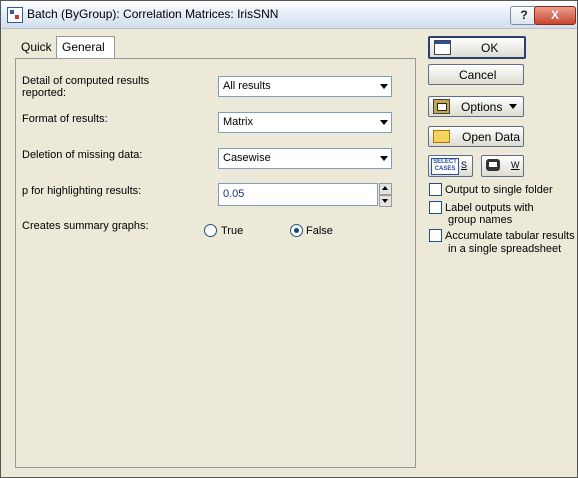 Image resolution: width=578 pixels, height=478 pixels. Describe the element at coordinates (515, 165) in the screenshot. I see `weights-letter: W` at that location.